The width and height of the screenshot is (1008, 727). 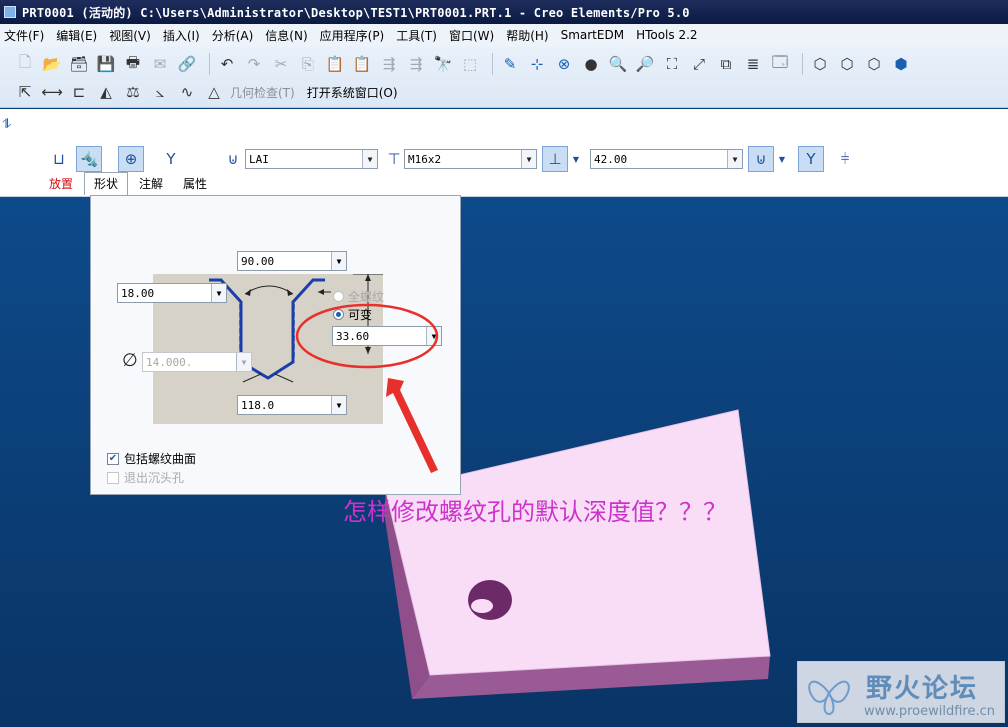 What do you see at coordinates (233, 35) in the screenshot?
I see `menu-analysis: 分析(A)` at bounding box center [233, 35].